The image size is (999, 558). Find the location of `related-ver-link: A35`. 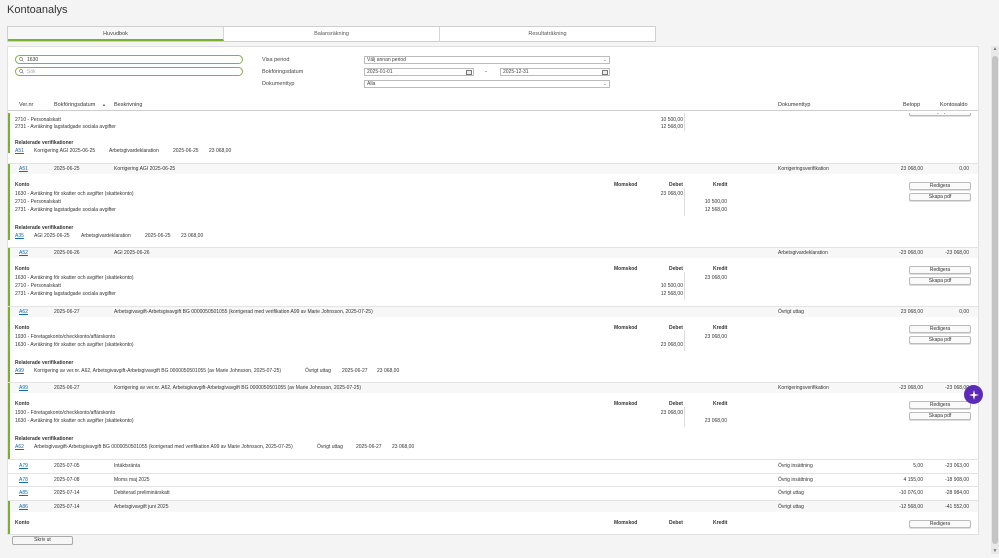

related-ver-link: A35 is located at coordinates (19, 236).